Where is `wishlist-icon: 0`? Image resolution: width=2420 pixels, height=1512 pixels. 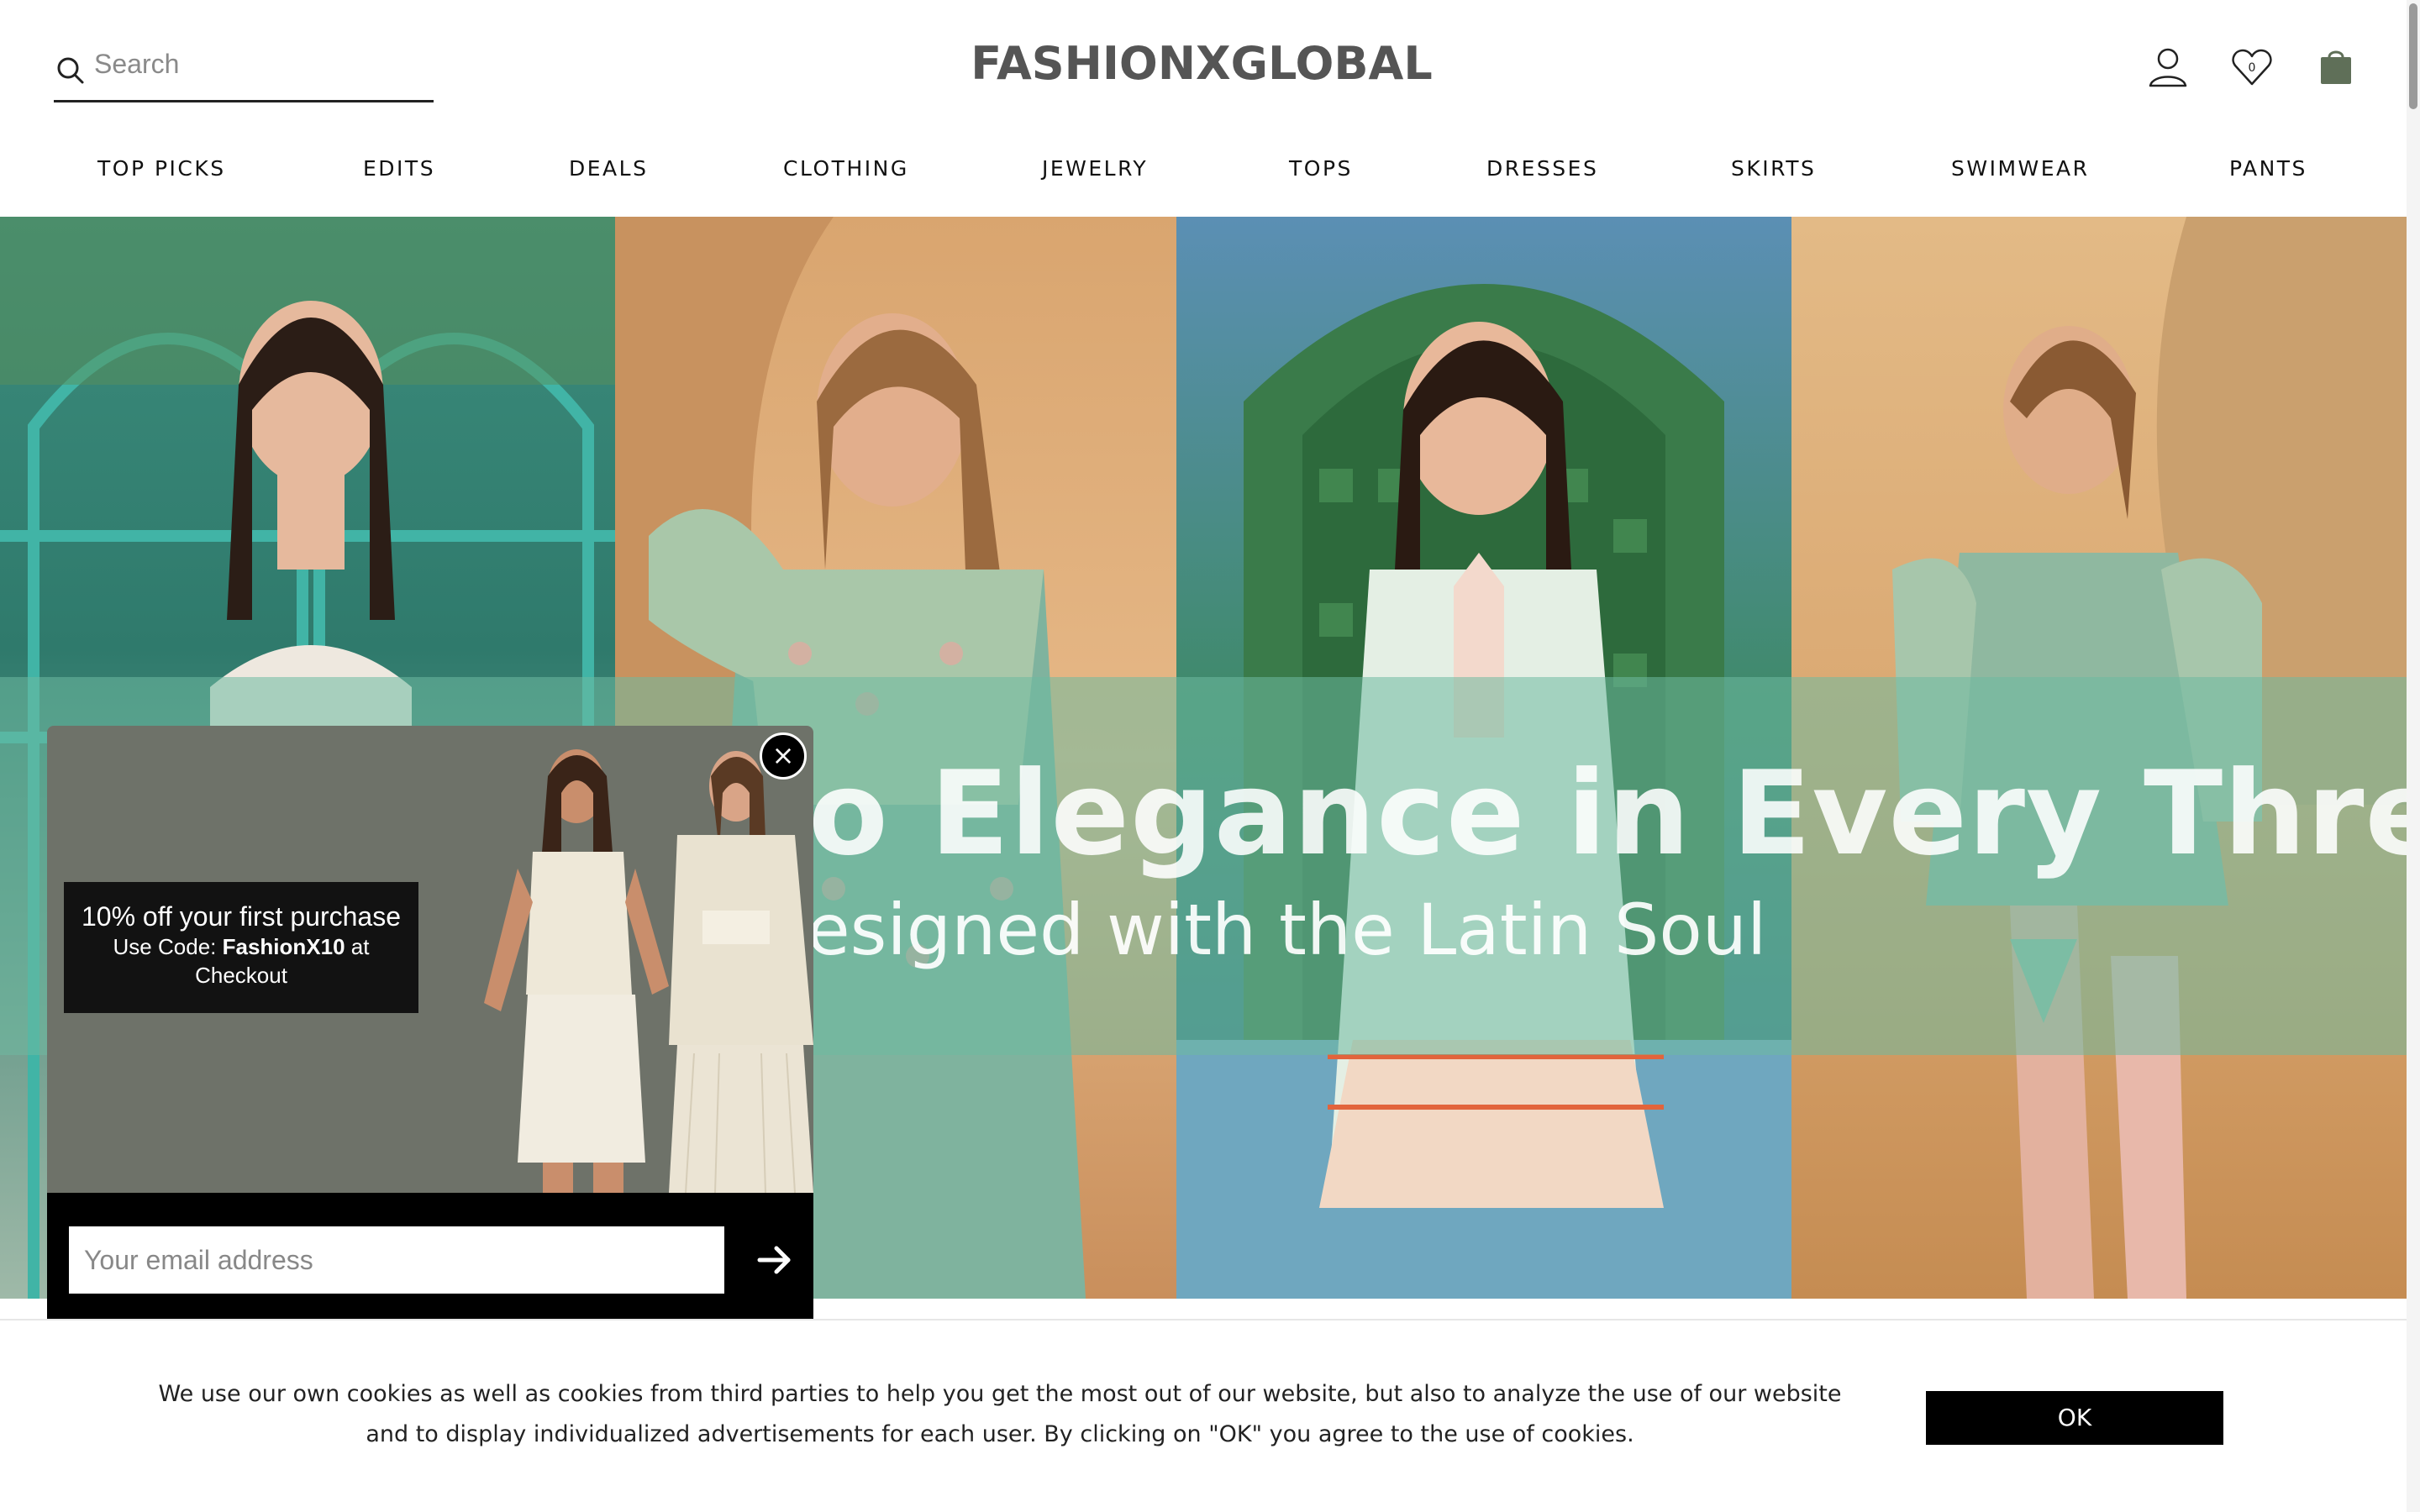
wishlist-icon: 0 is located at coordinates (2251, 67).